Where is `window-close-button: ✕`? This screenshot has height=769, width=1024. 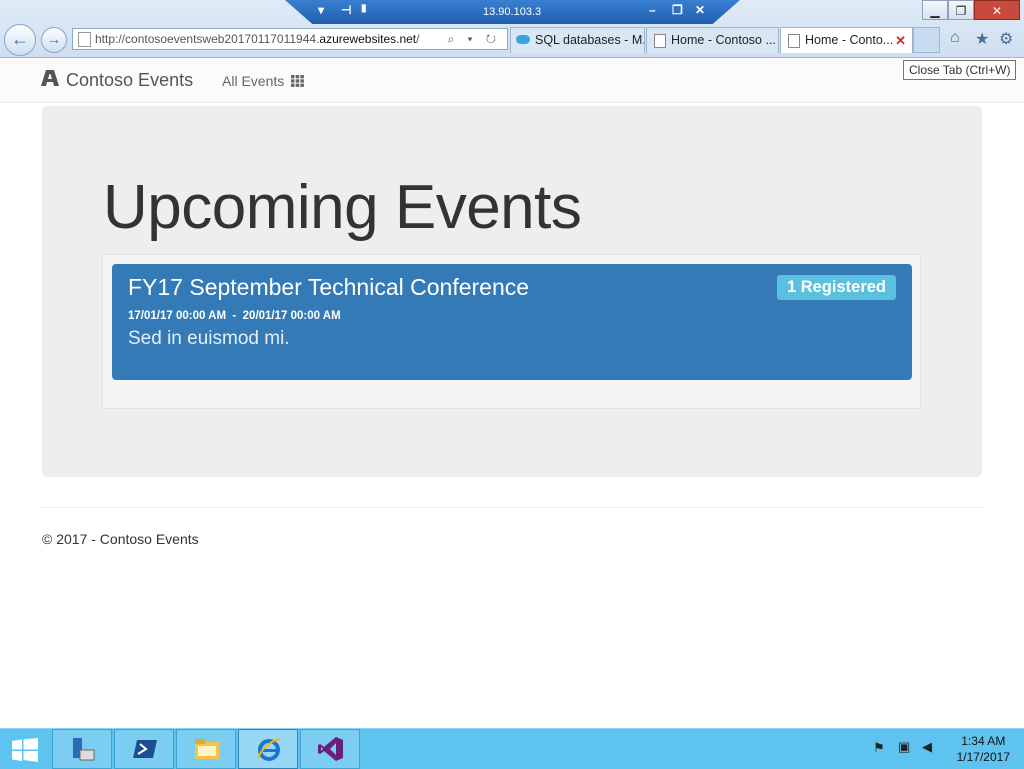 window-close-button: ✕ is located at coordinates (997, 10).